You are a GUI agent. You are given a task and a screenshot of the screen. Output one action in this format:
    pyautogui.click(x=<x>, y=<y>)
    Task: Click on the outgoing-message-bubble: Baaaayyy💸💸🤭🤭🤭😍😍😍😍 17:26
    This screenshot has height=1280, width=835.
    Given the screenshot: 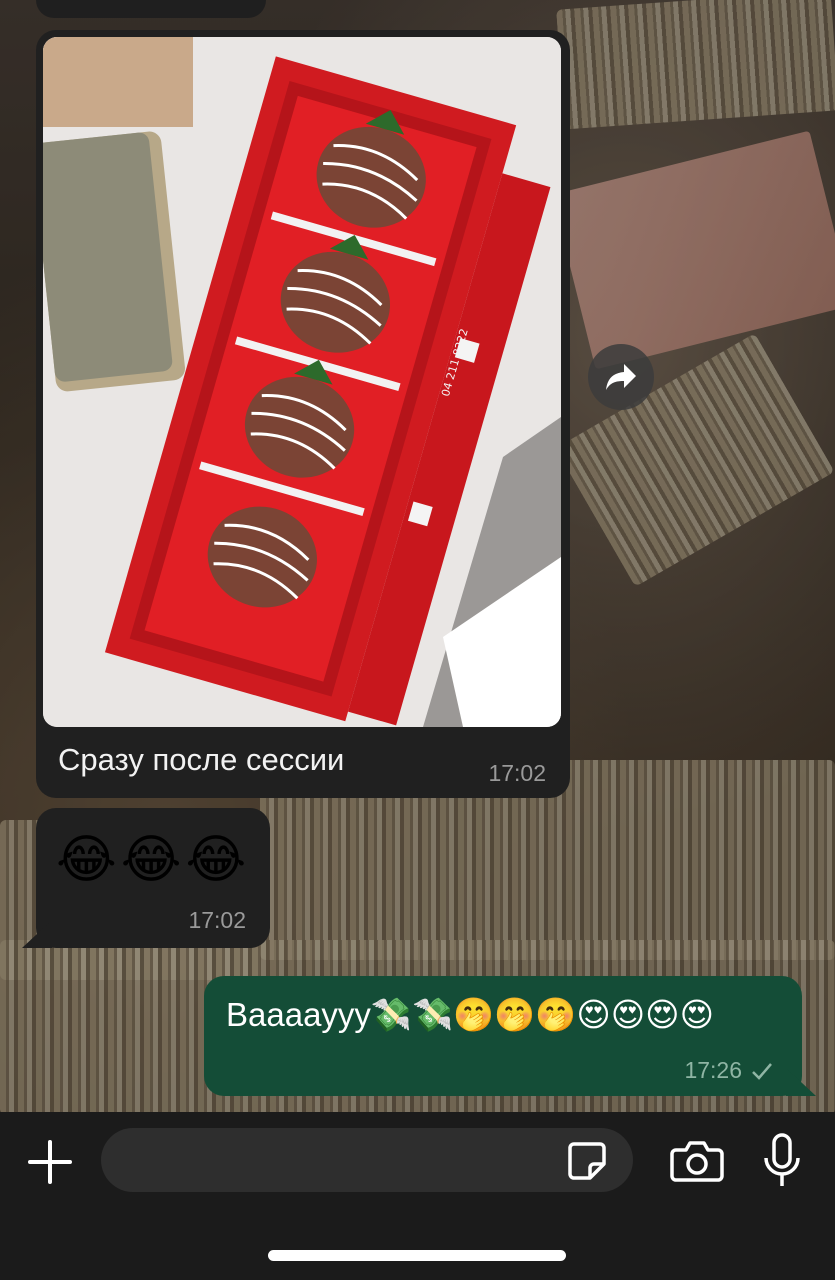 What is the action you would take?
    pyautogui.click(x=503, y=1036)
    